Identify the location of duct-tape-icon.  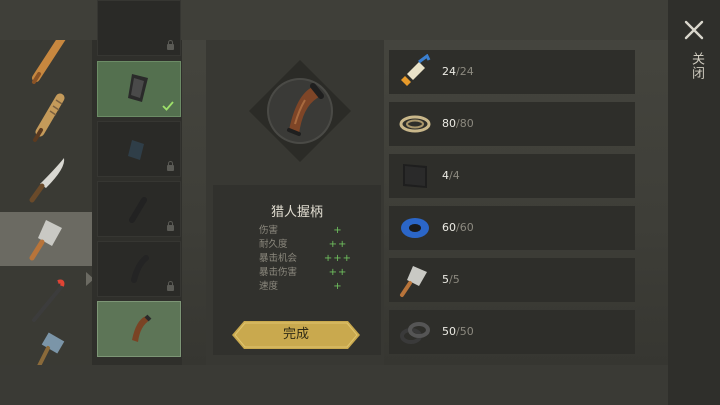
(415, 228).